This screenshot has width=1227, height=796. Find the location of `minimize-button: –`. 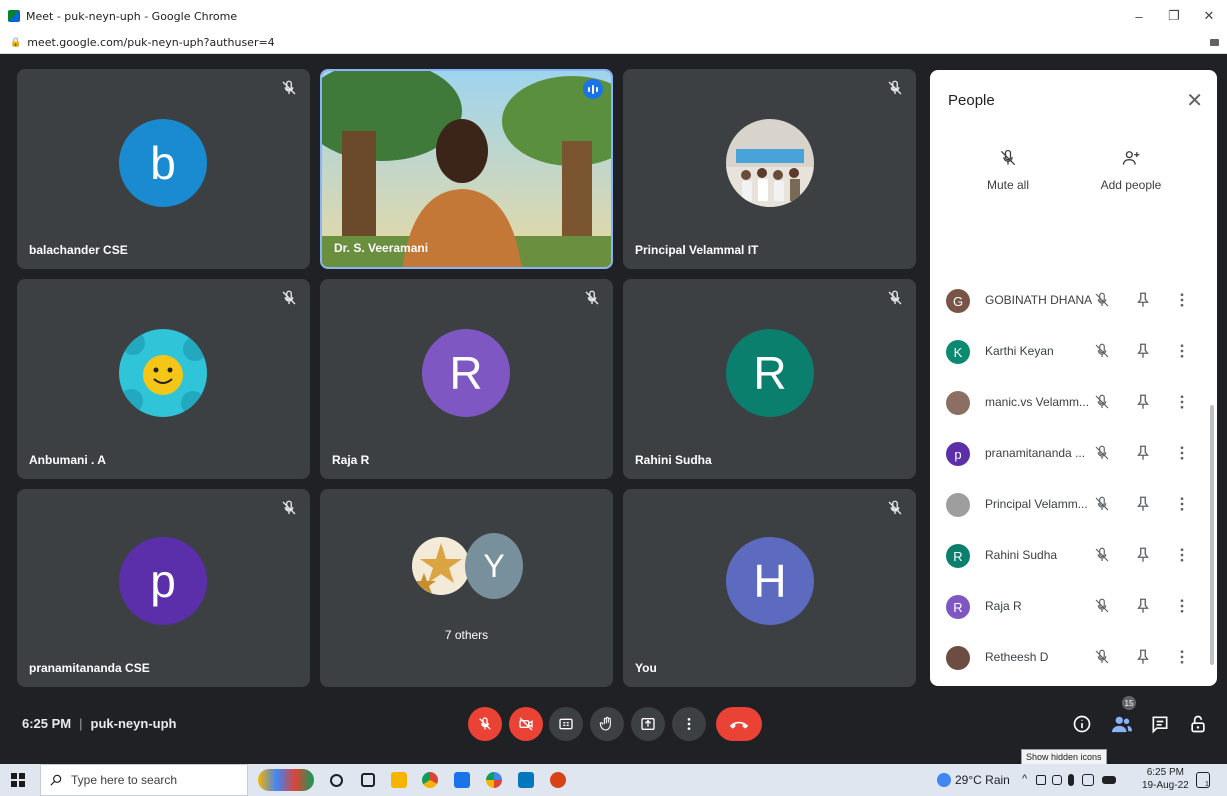

minimize-button: – is located at coordinates (1139, 16).